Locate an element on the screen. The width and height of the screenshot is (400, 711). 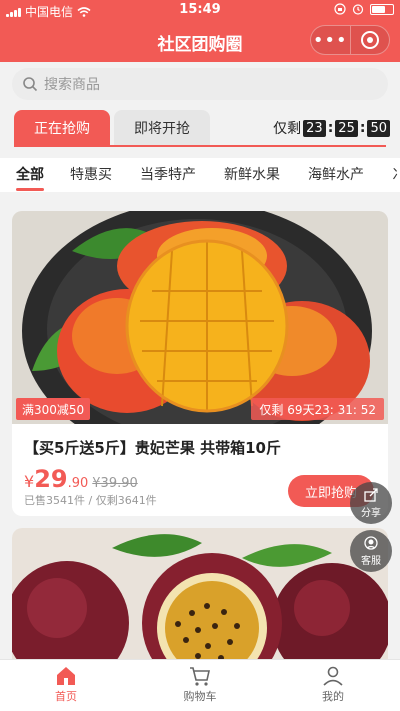
share-icon is located at coordinates (371, 495).